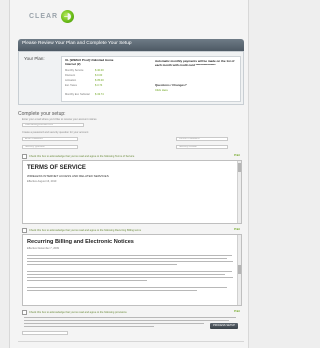  Describe the element at coordinates (202, 147) in the screenshot. I see `security-answer-field: Security Answer` at that location.